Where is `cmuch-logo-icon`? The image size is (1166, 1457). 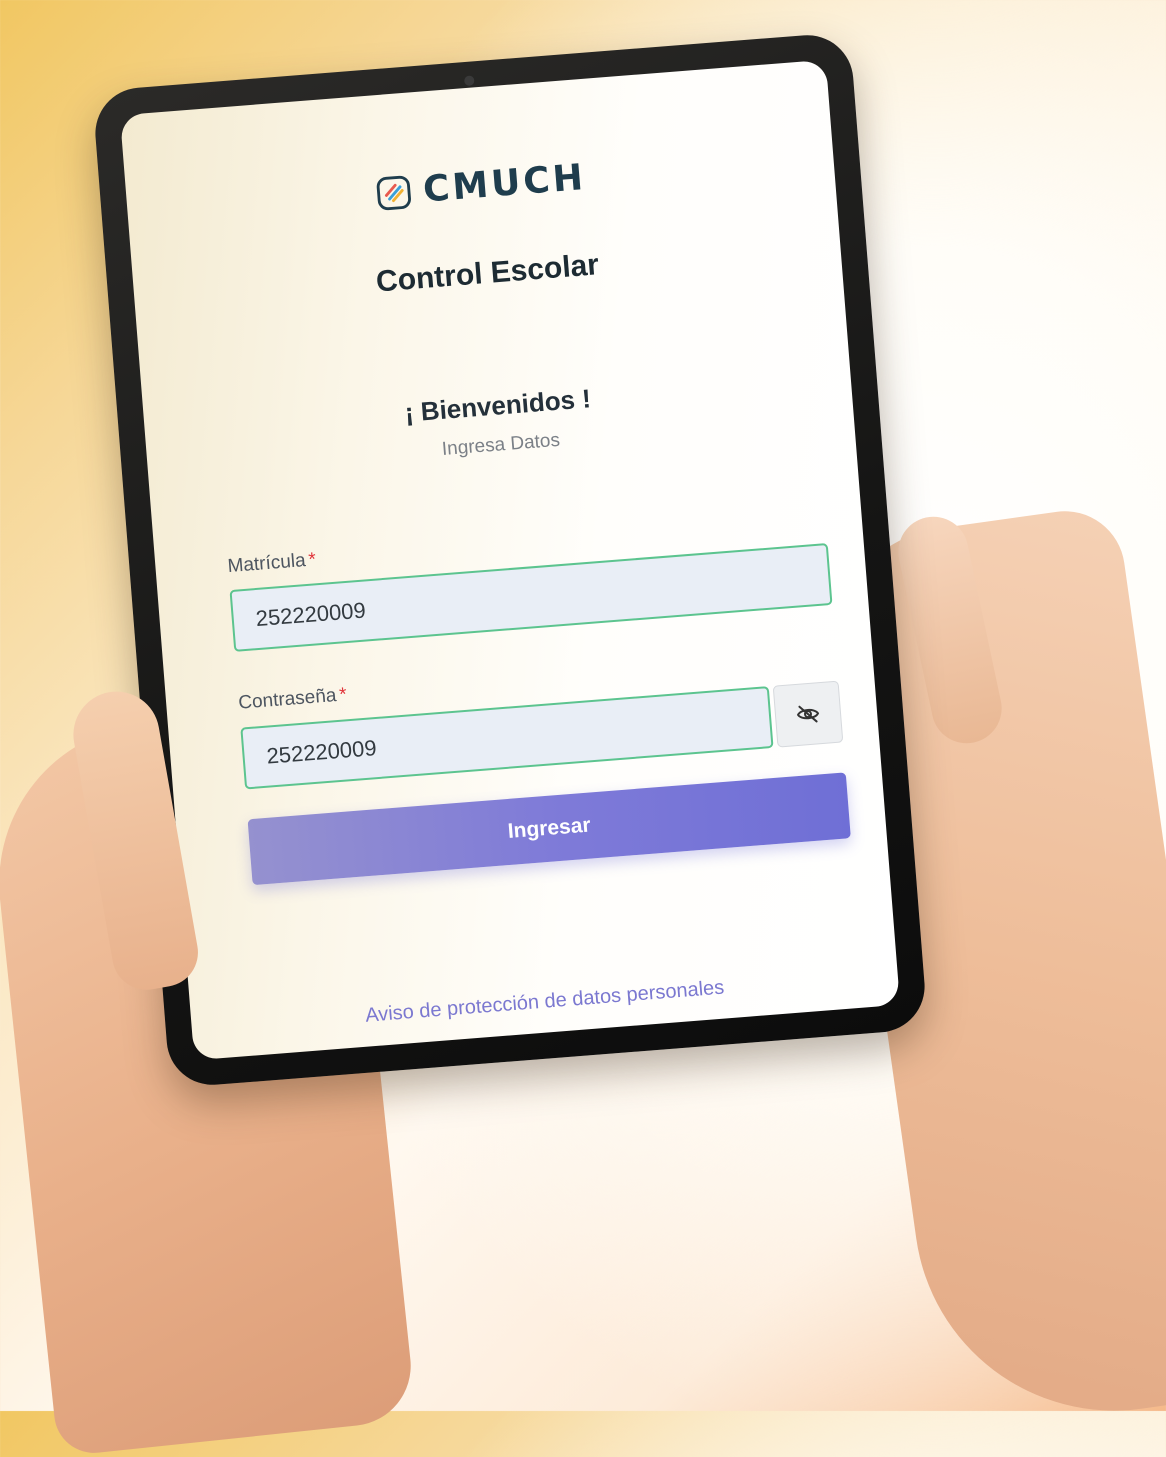 cmuch-logo-icon is located at coordinates (394, 192).